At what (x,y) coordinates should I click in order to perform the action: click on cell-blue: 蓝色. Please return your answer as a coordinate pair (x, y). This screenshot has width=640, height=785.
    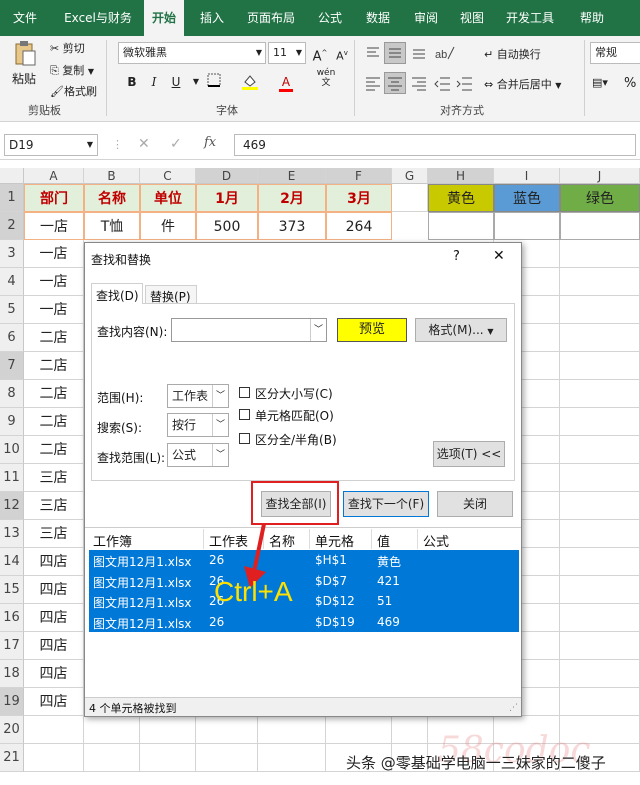
    Looking at the image, I should click on (527, 198).